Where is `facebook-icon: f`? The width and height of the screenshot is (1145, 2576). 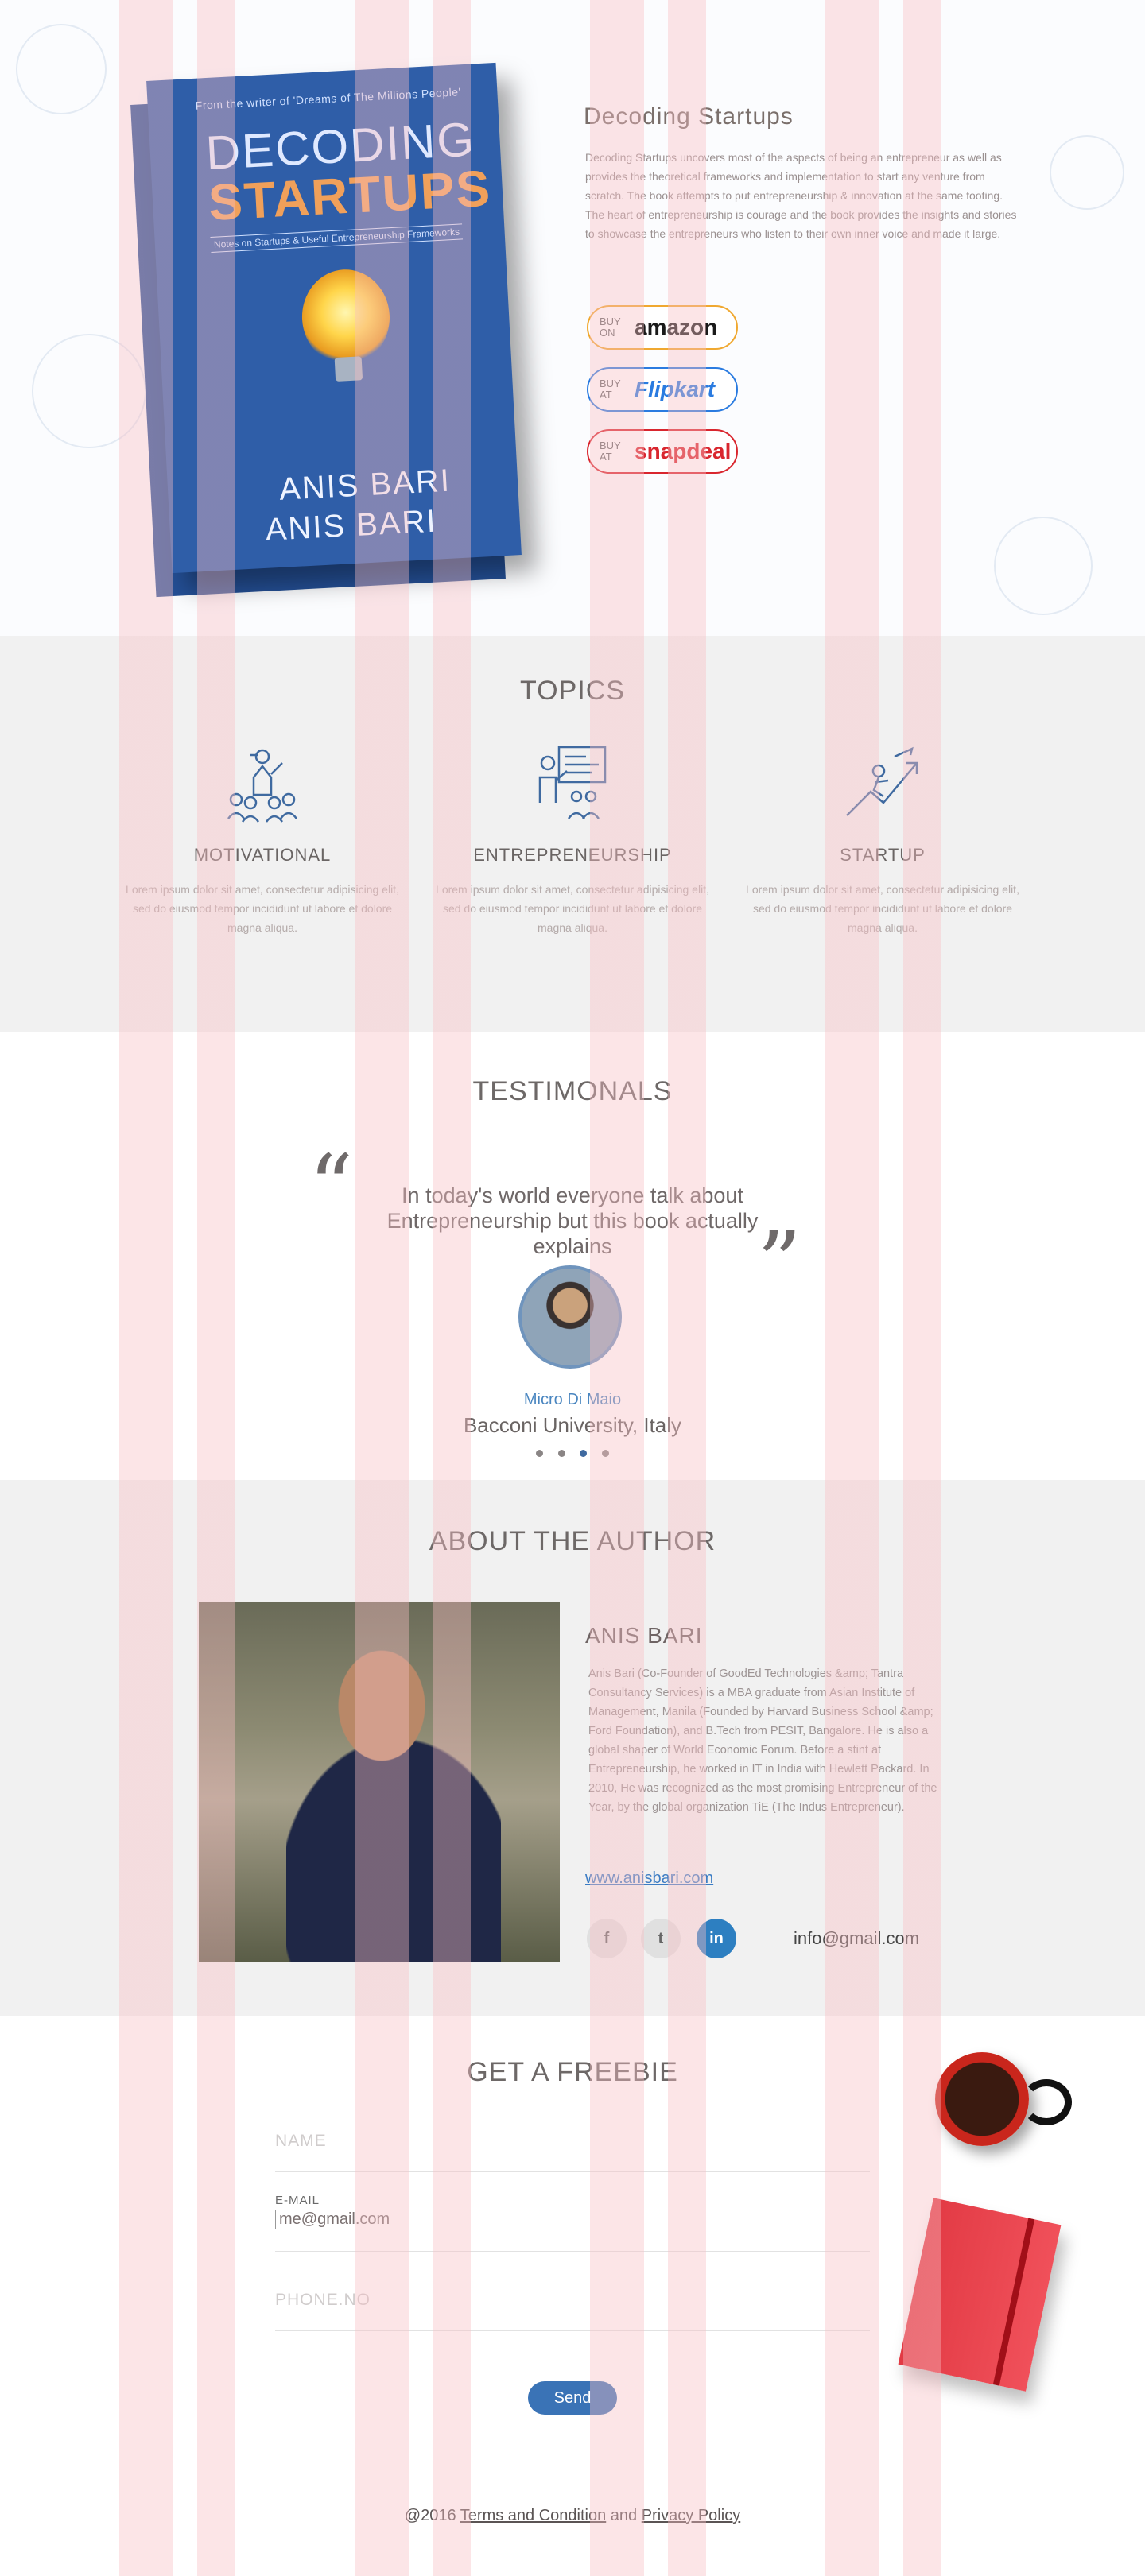 facebook-icon: f is located at coordinates (607, 1938).